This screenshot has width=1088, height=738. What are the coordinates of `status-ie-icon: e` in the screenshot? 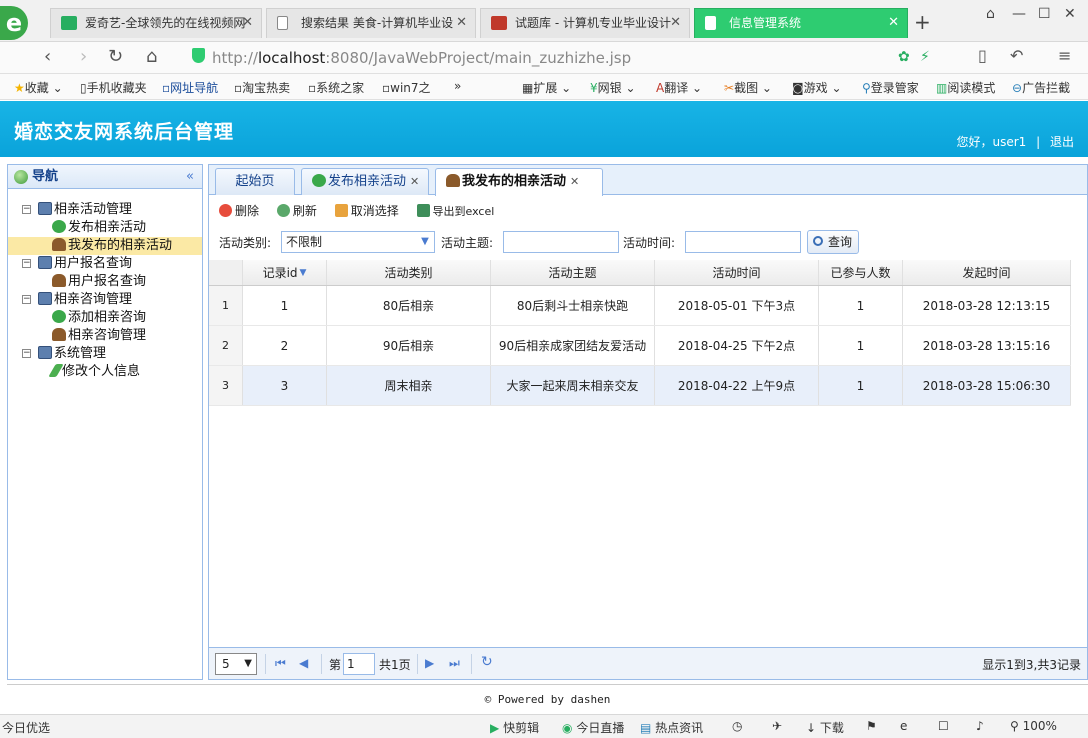 It's located at (903, 726).